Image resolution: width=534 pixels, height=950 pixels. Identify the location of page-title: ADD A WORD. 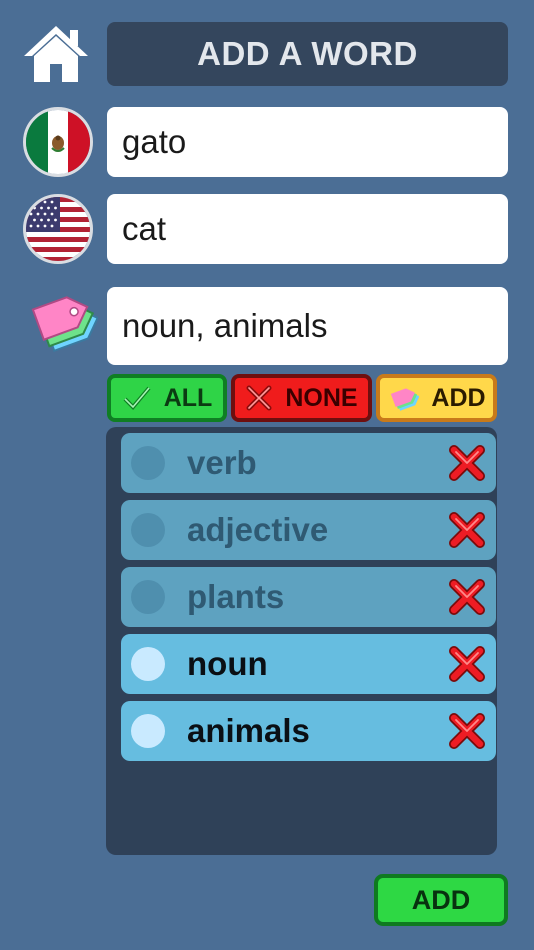
(307, 53).